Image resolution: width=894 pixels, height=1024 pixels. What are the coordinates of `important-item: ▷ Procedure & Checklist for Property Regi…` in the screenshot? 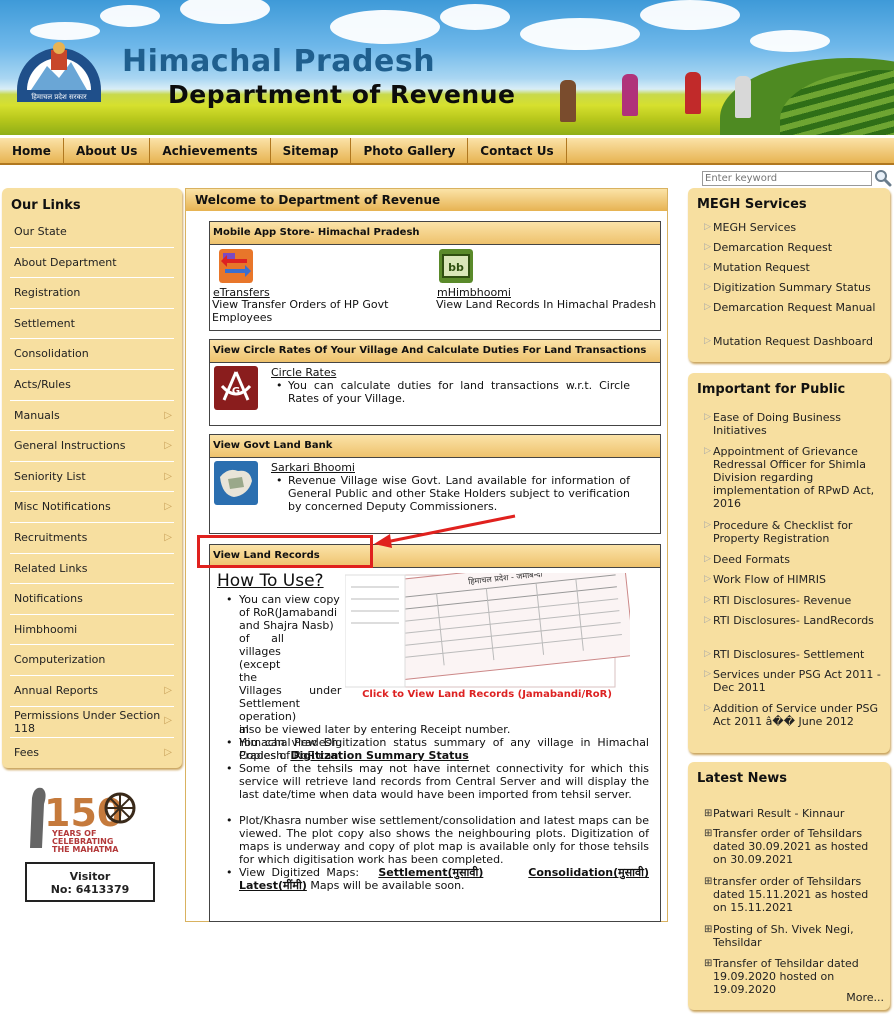 It's located at (789, 536).